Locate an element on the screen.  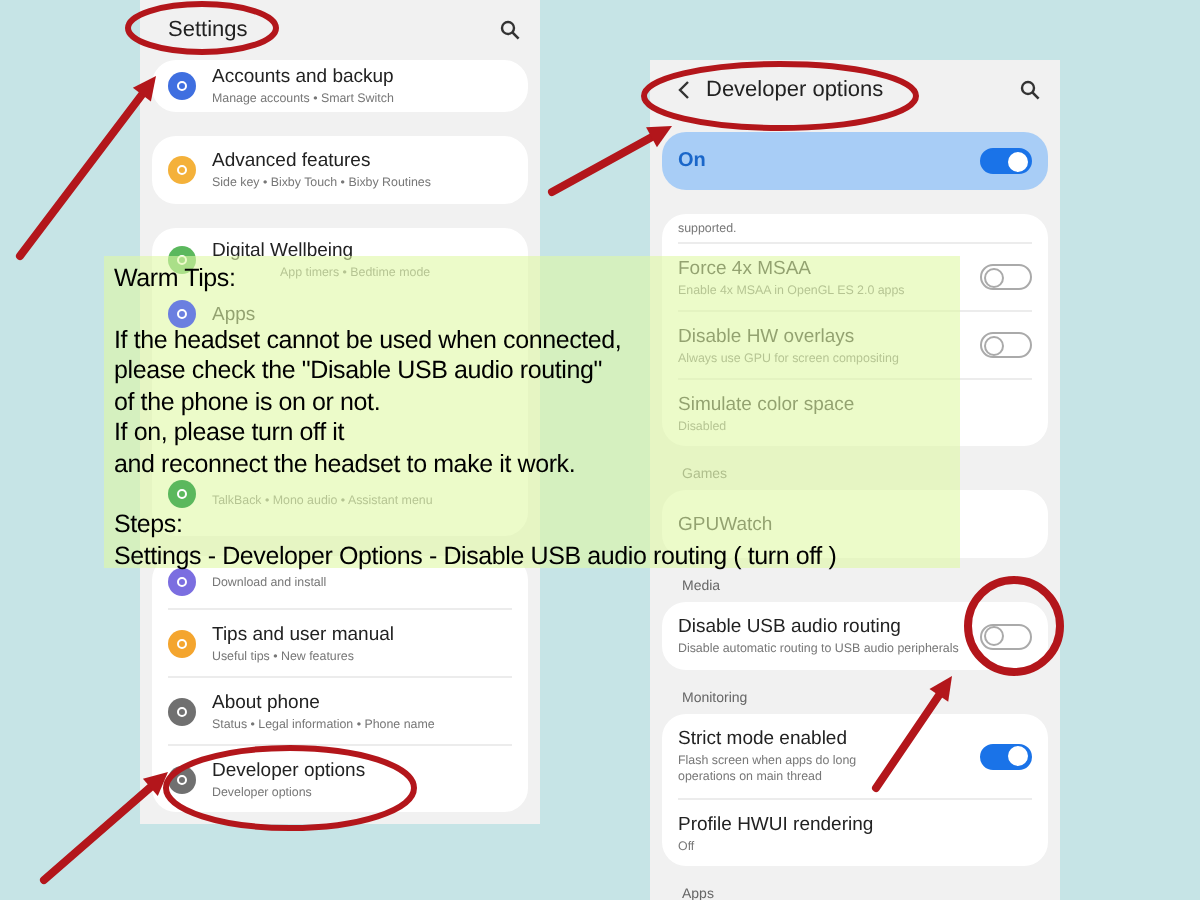
tip-text: If on, please turn off it is located at coordinates (229, 433).